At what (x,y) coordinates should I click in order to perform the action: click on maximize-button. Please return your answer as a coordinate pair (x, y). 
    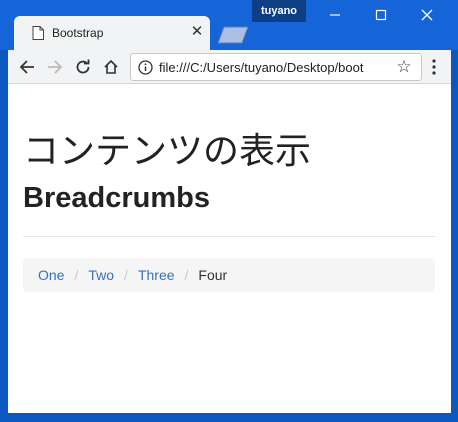
    Looking at the image, I should click on (381, 15).